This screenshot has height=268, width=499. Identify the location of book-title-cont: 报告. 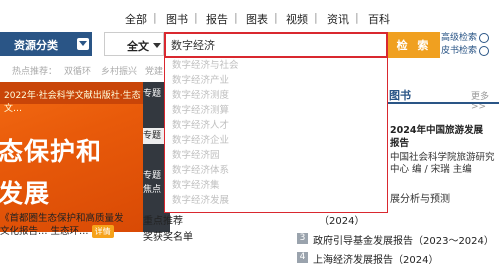
(399, 142).